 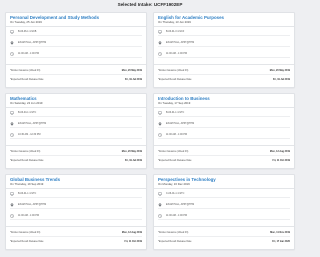 What do you see at coordinates (27, 183) in the screenshot?
I see `exam-date: On Thursday, 19 Sep 2019` at bounding box center [27, 183].